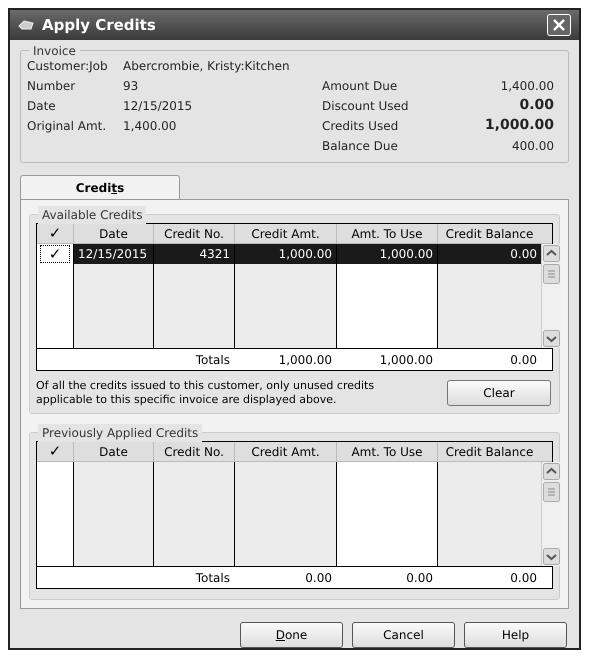  I want to click on field-value: 0.00, so click(536, 105).